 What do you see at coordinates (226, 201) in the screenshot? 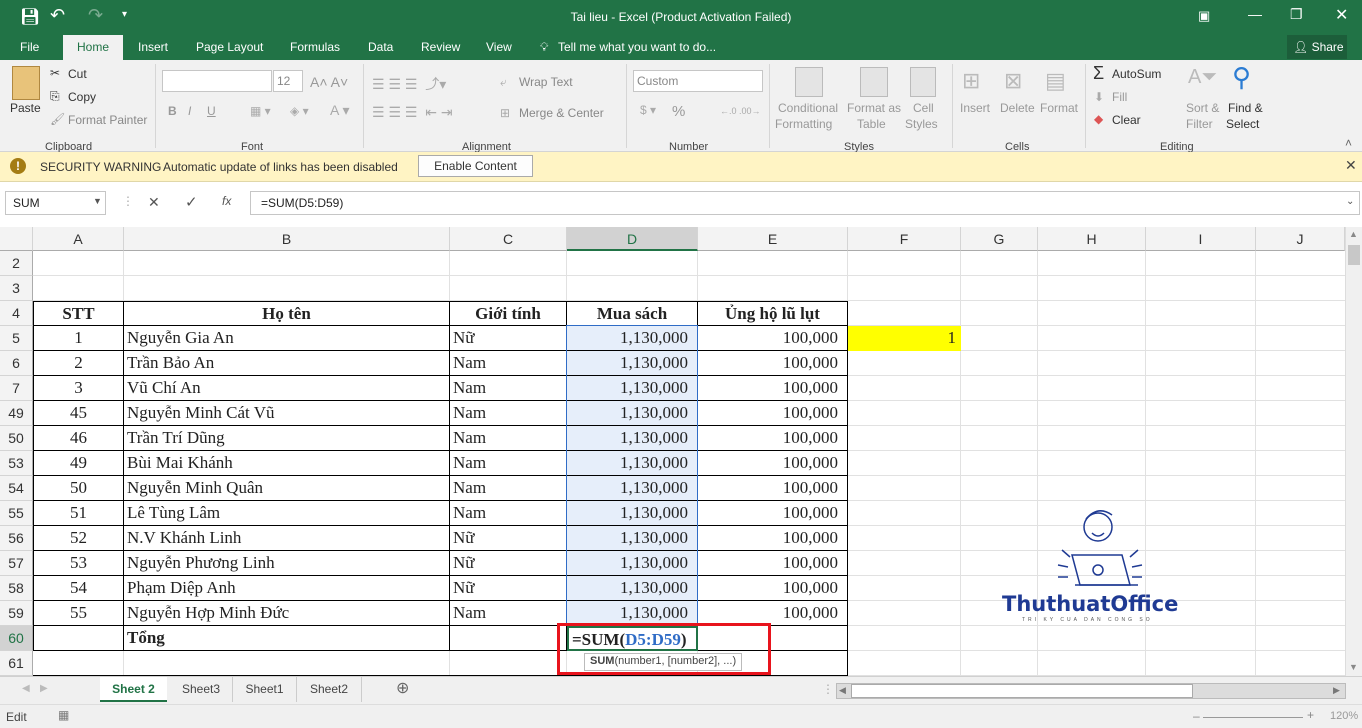
I see `insert-function-button: fx` at bounding box center [226, 201].